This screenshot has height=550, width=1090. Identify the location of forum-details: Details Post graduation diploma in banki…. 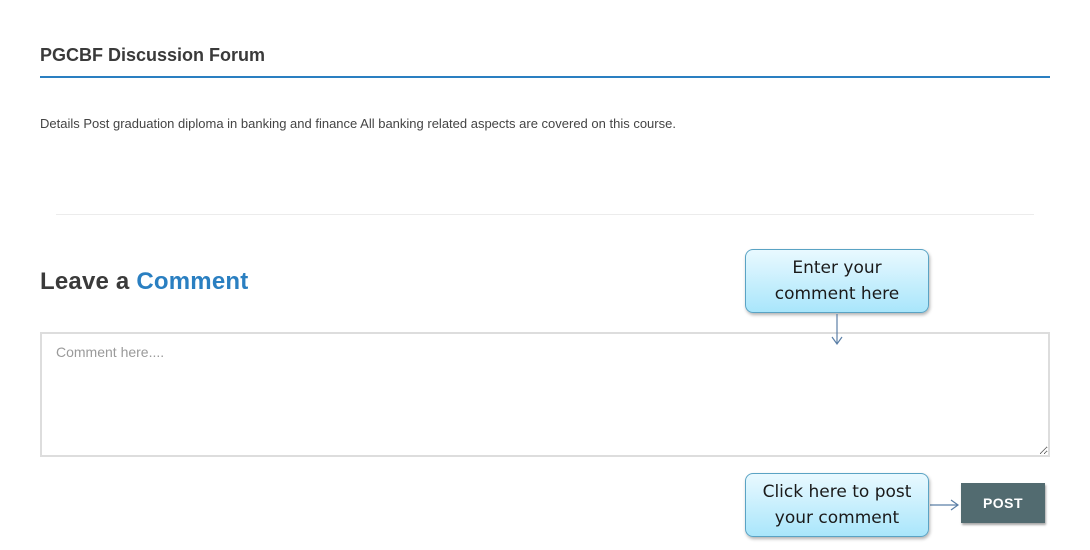
(358, 123).